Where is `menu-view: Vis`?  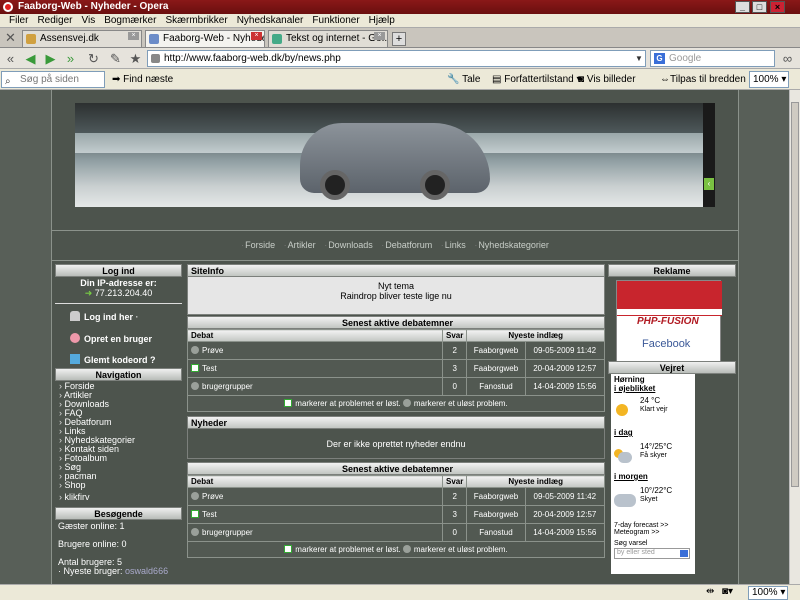 menu-view: Vis is located at coordinates (90, 20).